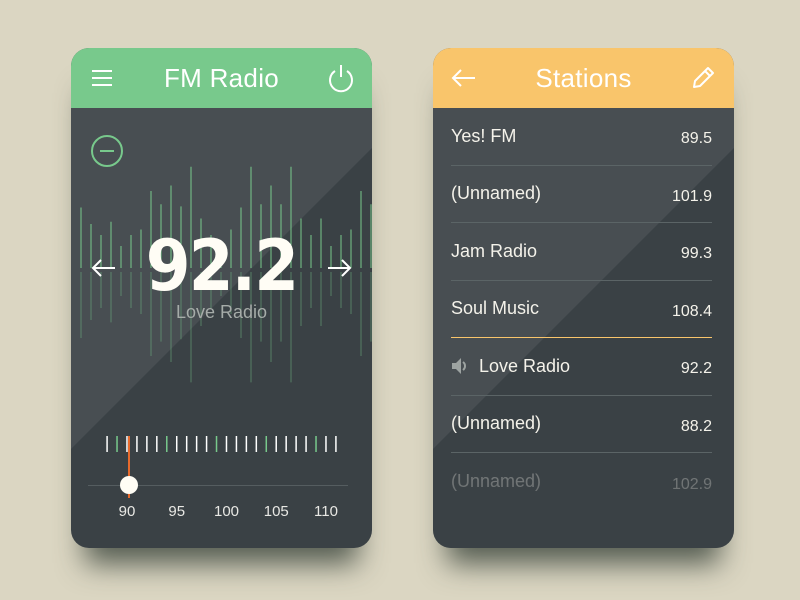 The image size is (800, 600). I want to click on station-frequency: 99.3, so click(696, 254).